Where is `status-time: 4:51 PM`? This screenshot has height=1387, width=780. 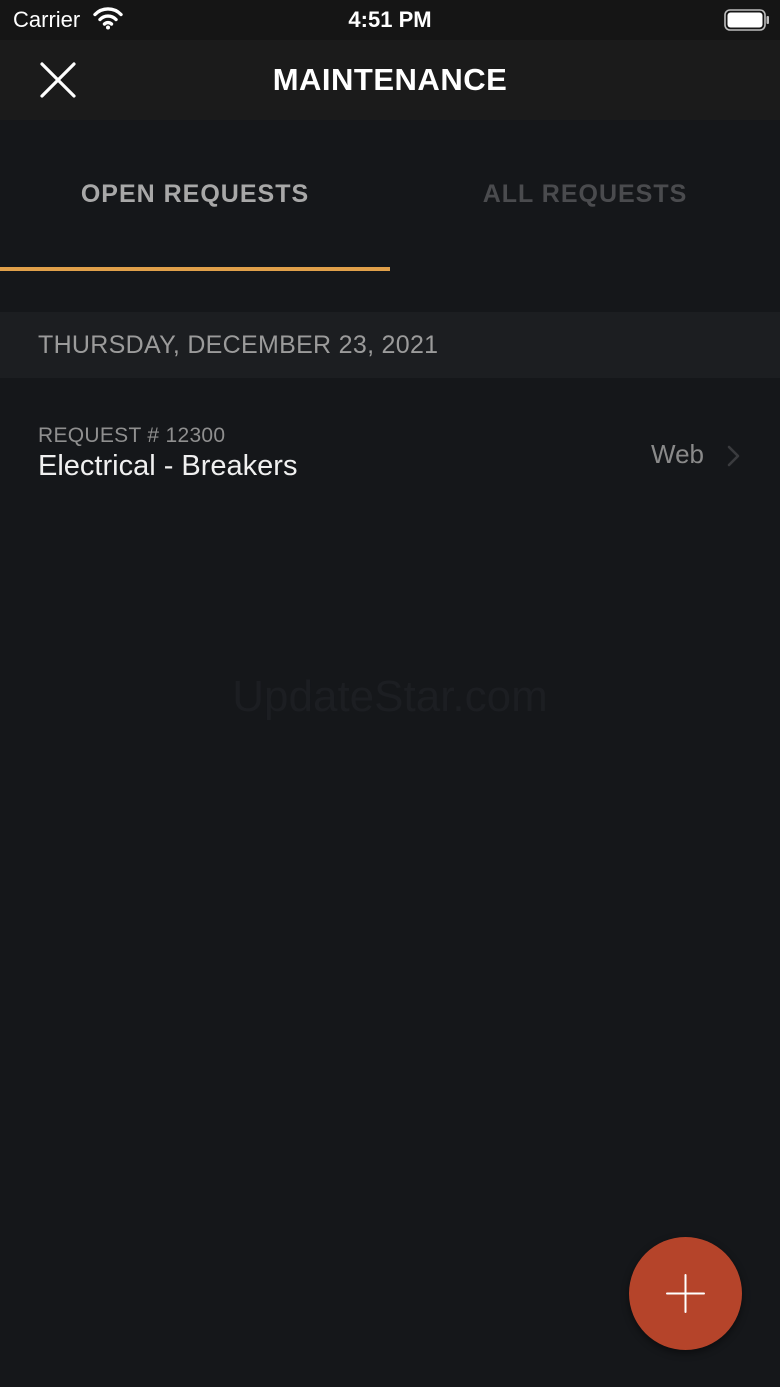
status-time: 4:51 PM is located at coordinates (390, 19).